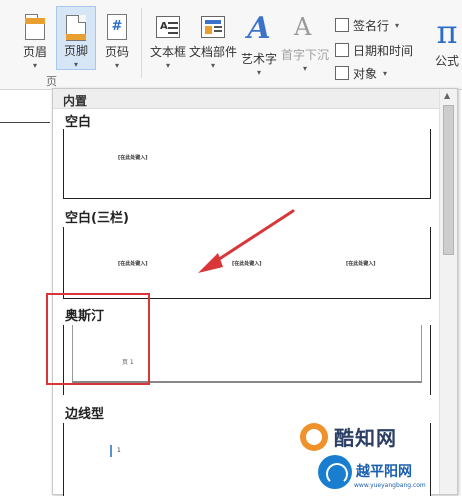 The width and height of the screenshot is (462, 496). I want to click on textbox-icon: A, so click(168, 26).